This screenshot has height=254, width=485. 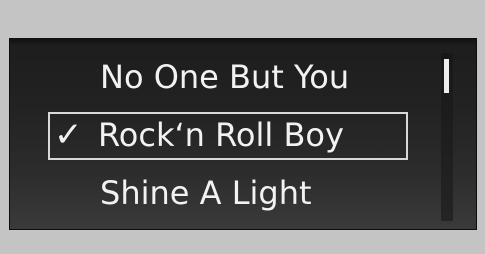 I want to click on song-item-label: No One But You, so click(x=225, y=77).